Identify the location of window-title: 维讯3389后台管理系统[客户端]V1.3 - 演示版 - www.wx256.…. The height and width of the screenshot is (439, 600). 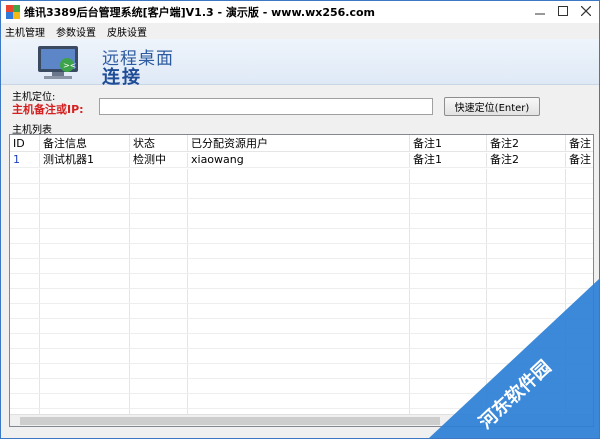
(200, 12).